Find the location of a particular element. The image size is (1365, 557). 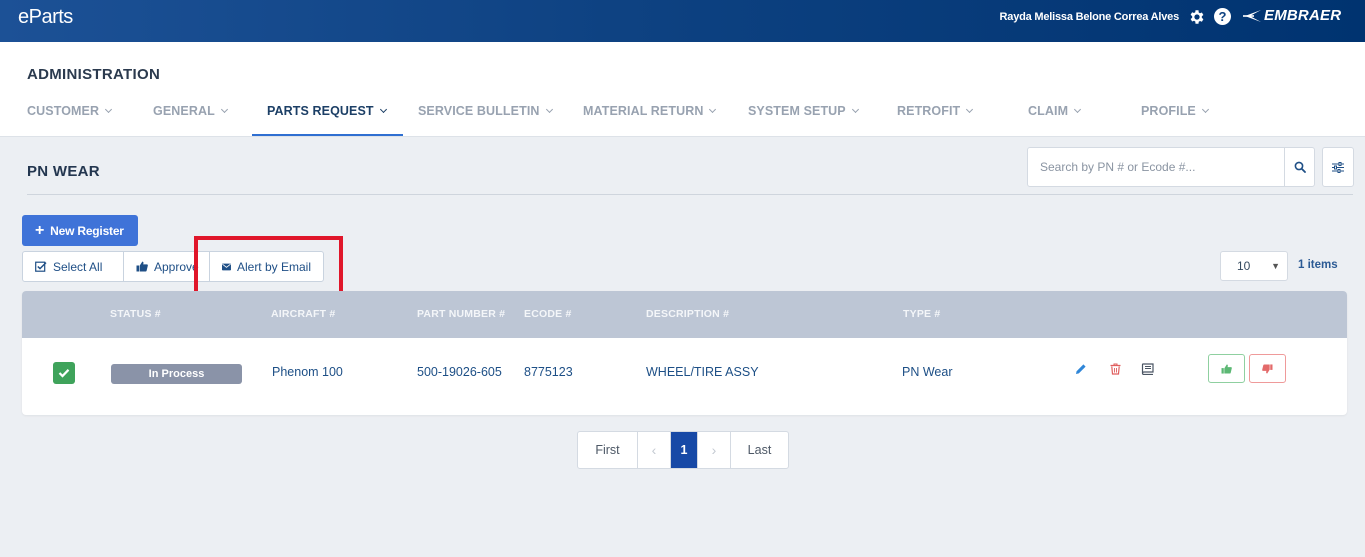

items-count: 1 items is located at coordinates (1318, 265).